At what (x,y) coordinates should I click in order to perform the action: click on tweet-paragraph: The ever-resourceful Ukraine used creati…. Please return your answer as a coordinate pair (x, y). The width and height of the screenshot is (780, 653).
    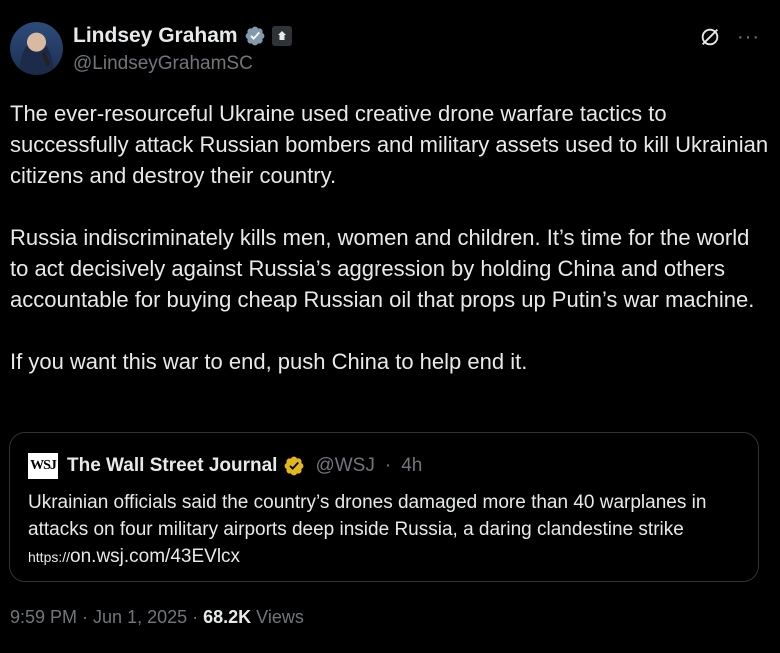
    Looking at the image, I should click on (389, 144).